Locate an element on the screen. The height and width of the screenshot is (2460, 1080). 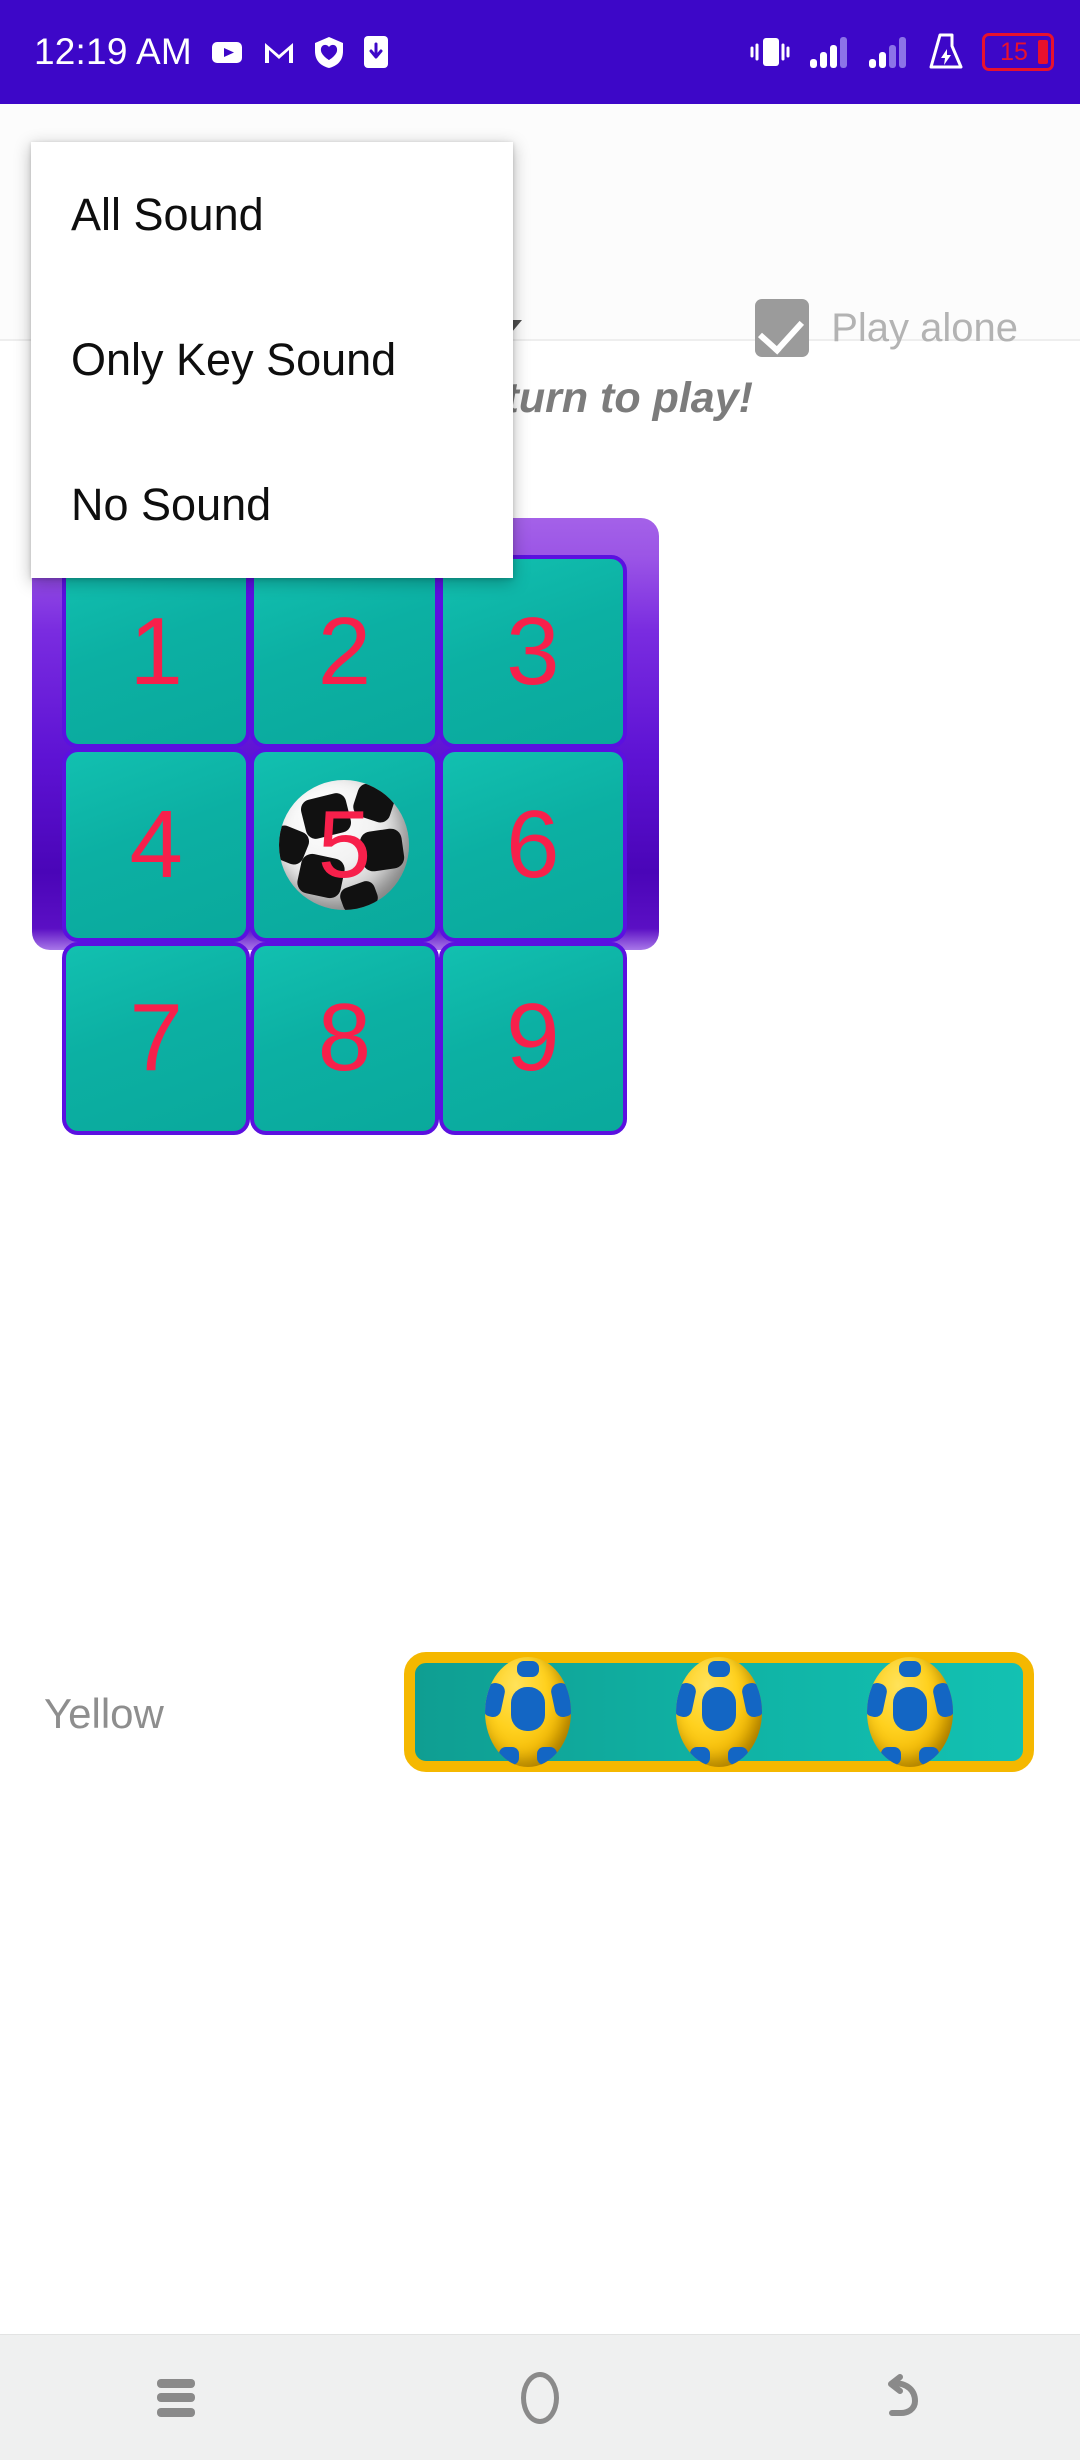
cell-number: 8 is located at coordinates (344, 1038).